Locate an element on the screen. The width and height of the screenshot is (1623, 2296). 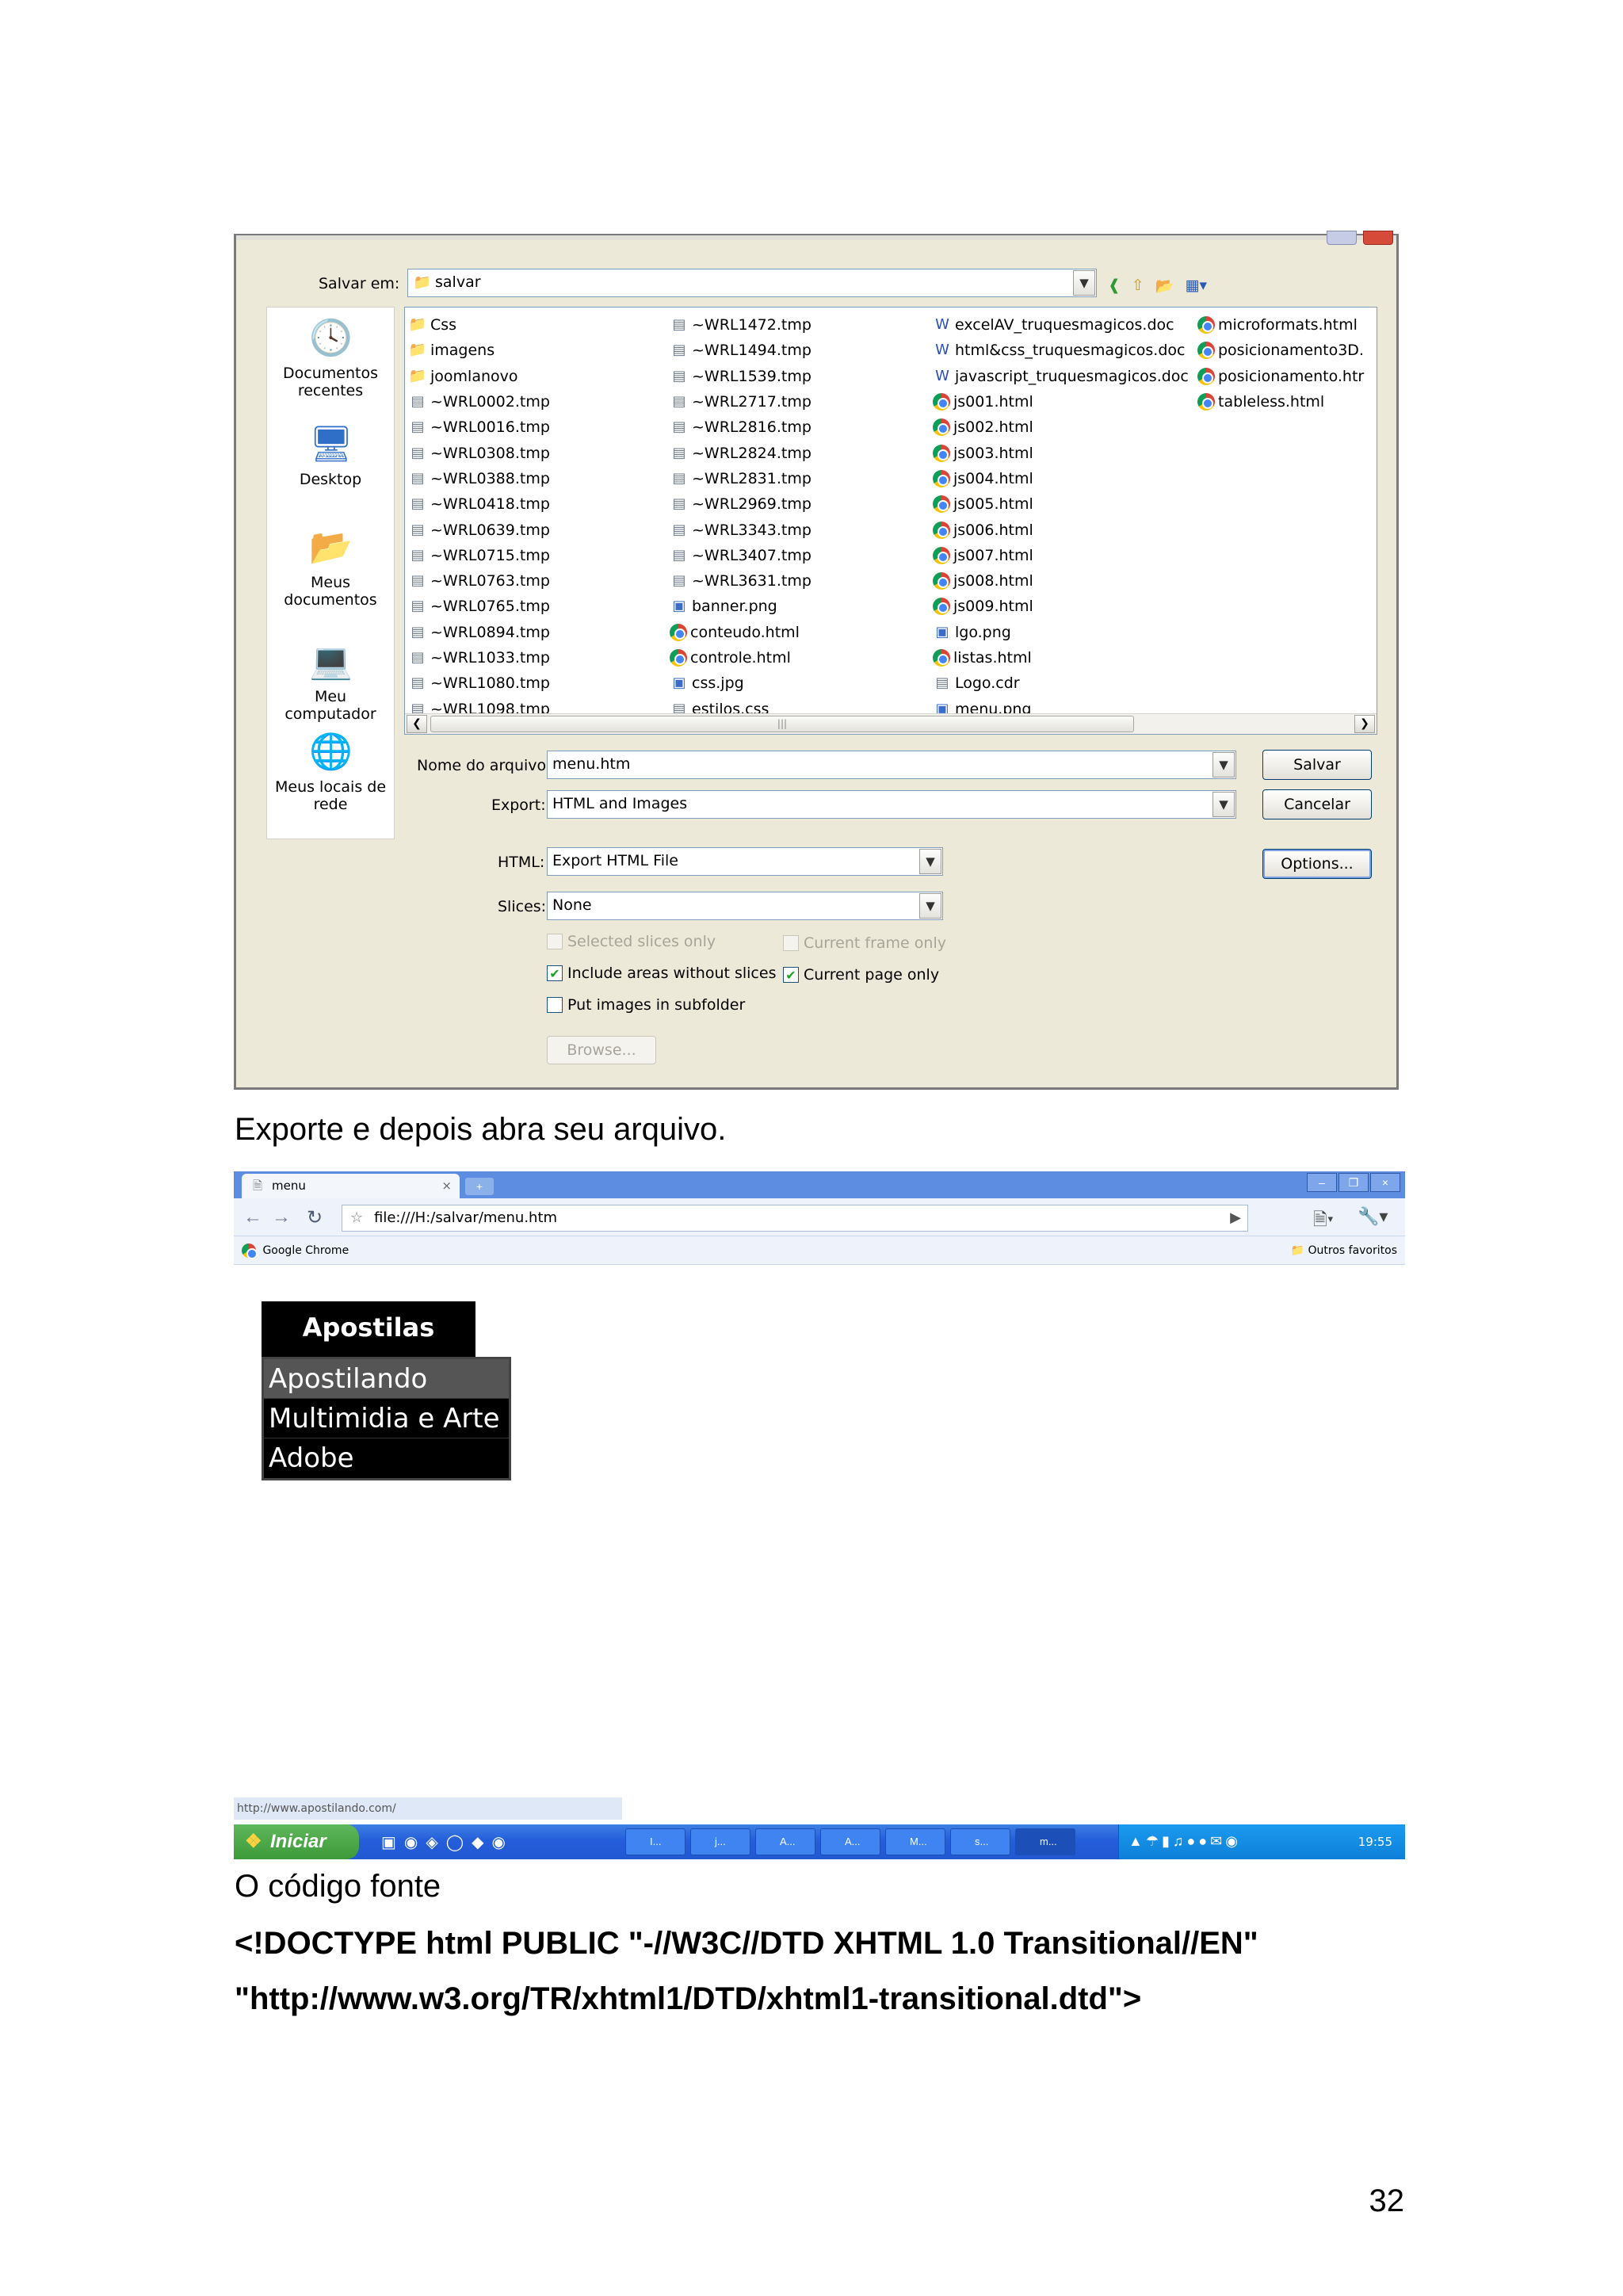
file-item: tableless.html is located at coordinates (1280, 402).